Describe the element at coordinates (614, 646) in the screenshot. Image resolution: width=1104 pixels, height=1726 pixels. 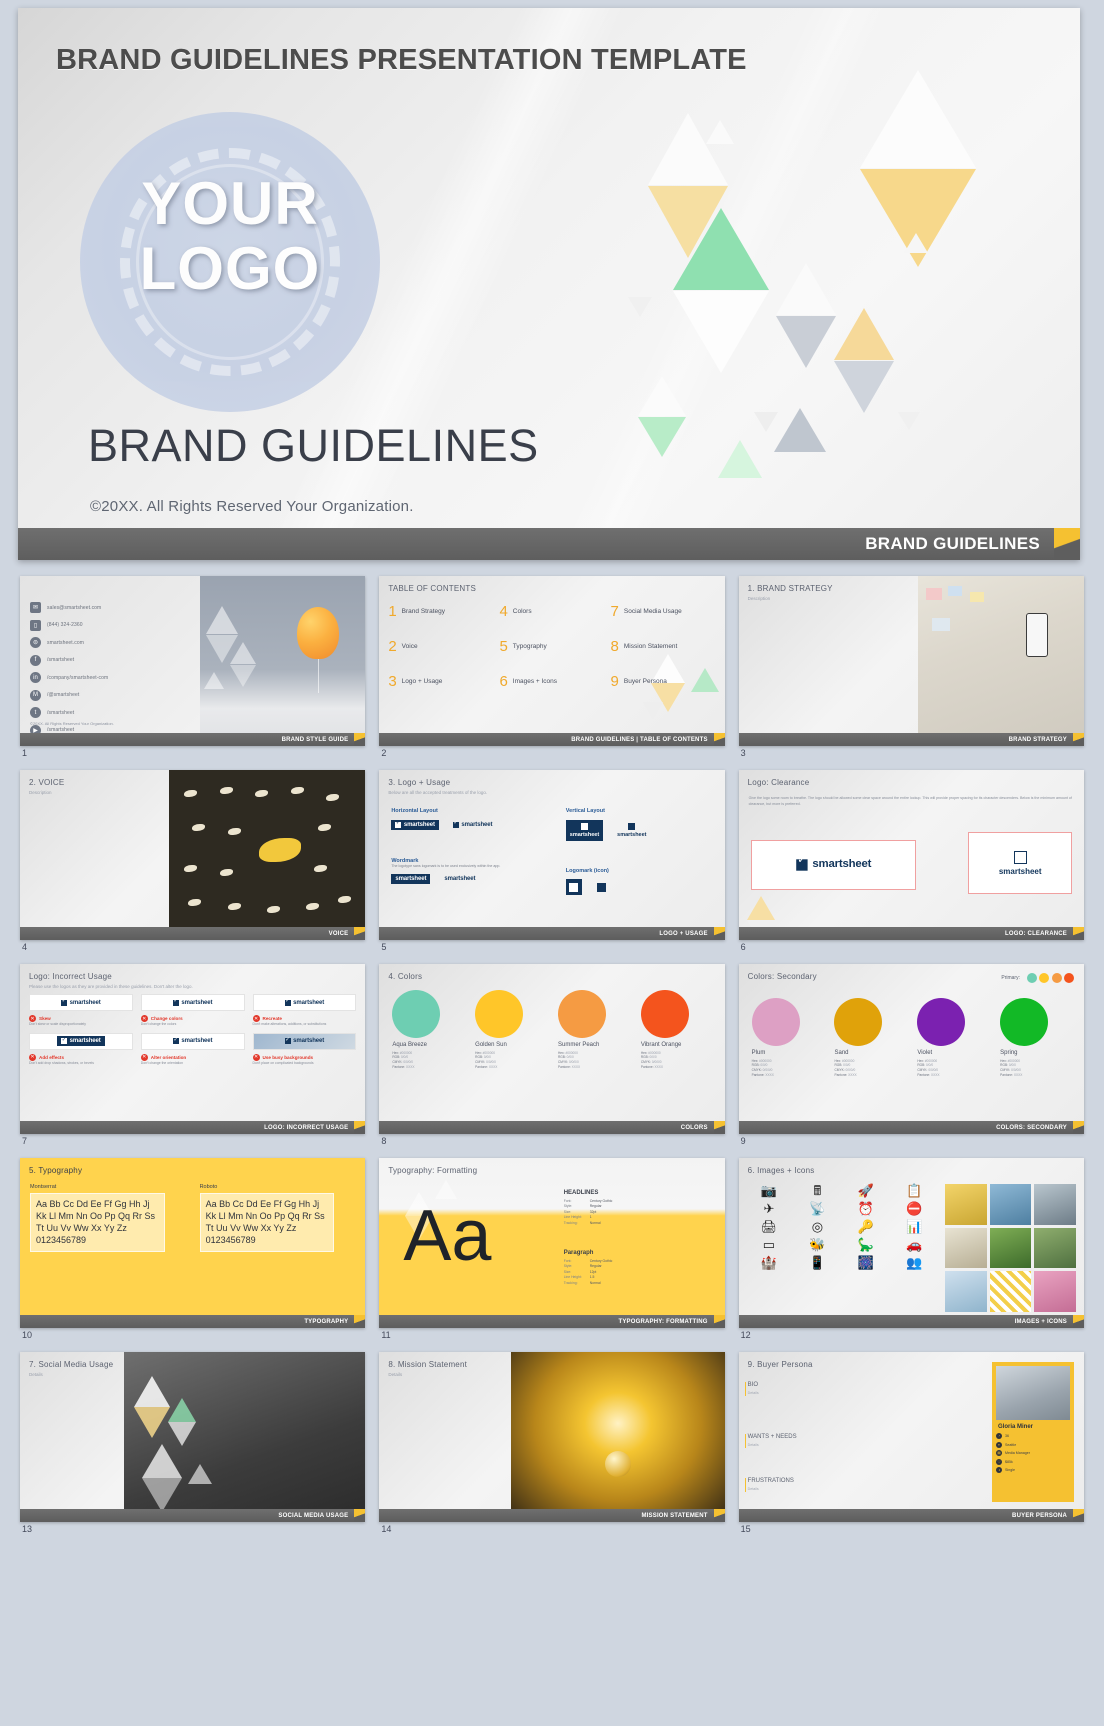
I see `toc-number: 8` at that location.